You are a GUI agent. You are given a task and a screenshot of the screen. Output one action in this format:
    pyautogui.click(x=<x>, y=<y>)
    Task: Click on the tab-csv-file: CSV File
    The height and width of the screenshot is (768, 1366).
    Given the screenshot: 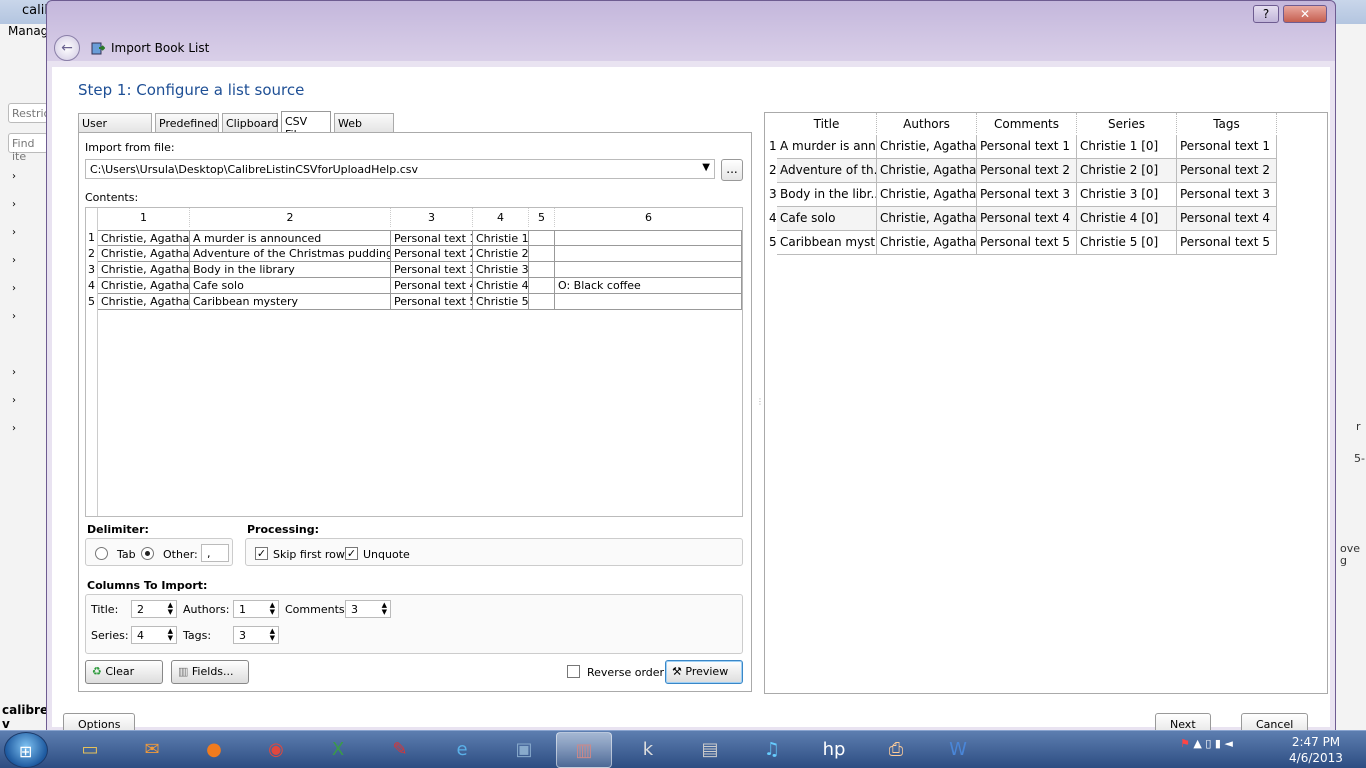 What is the action you would take?
    pyautogui.click(x=306, y=126)
    